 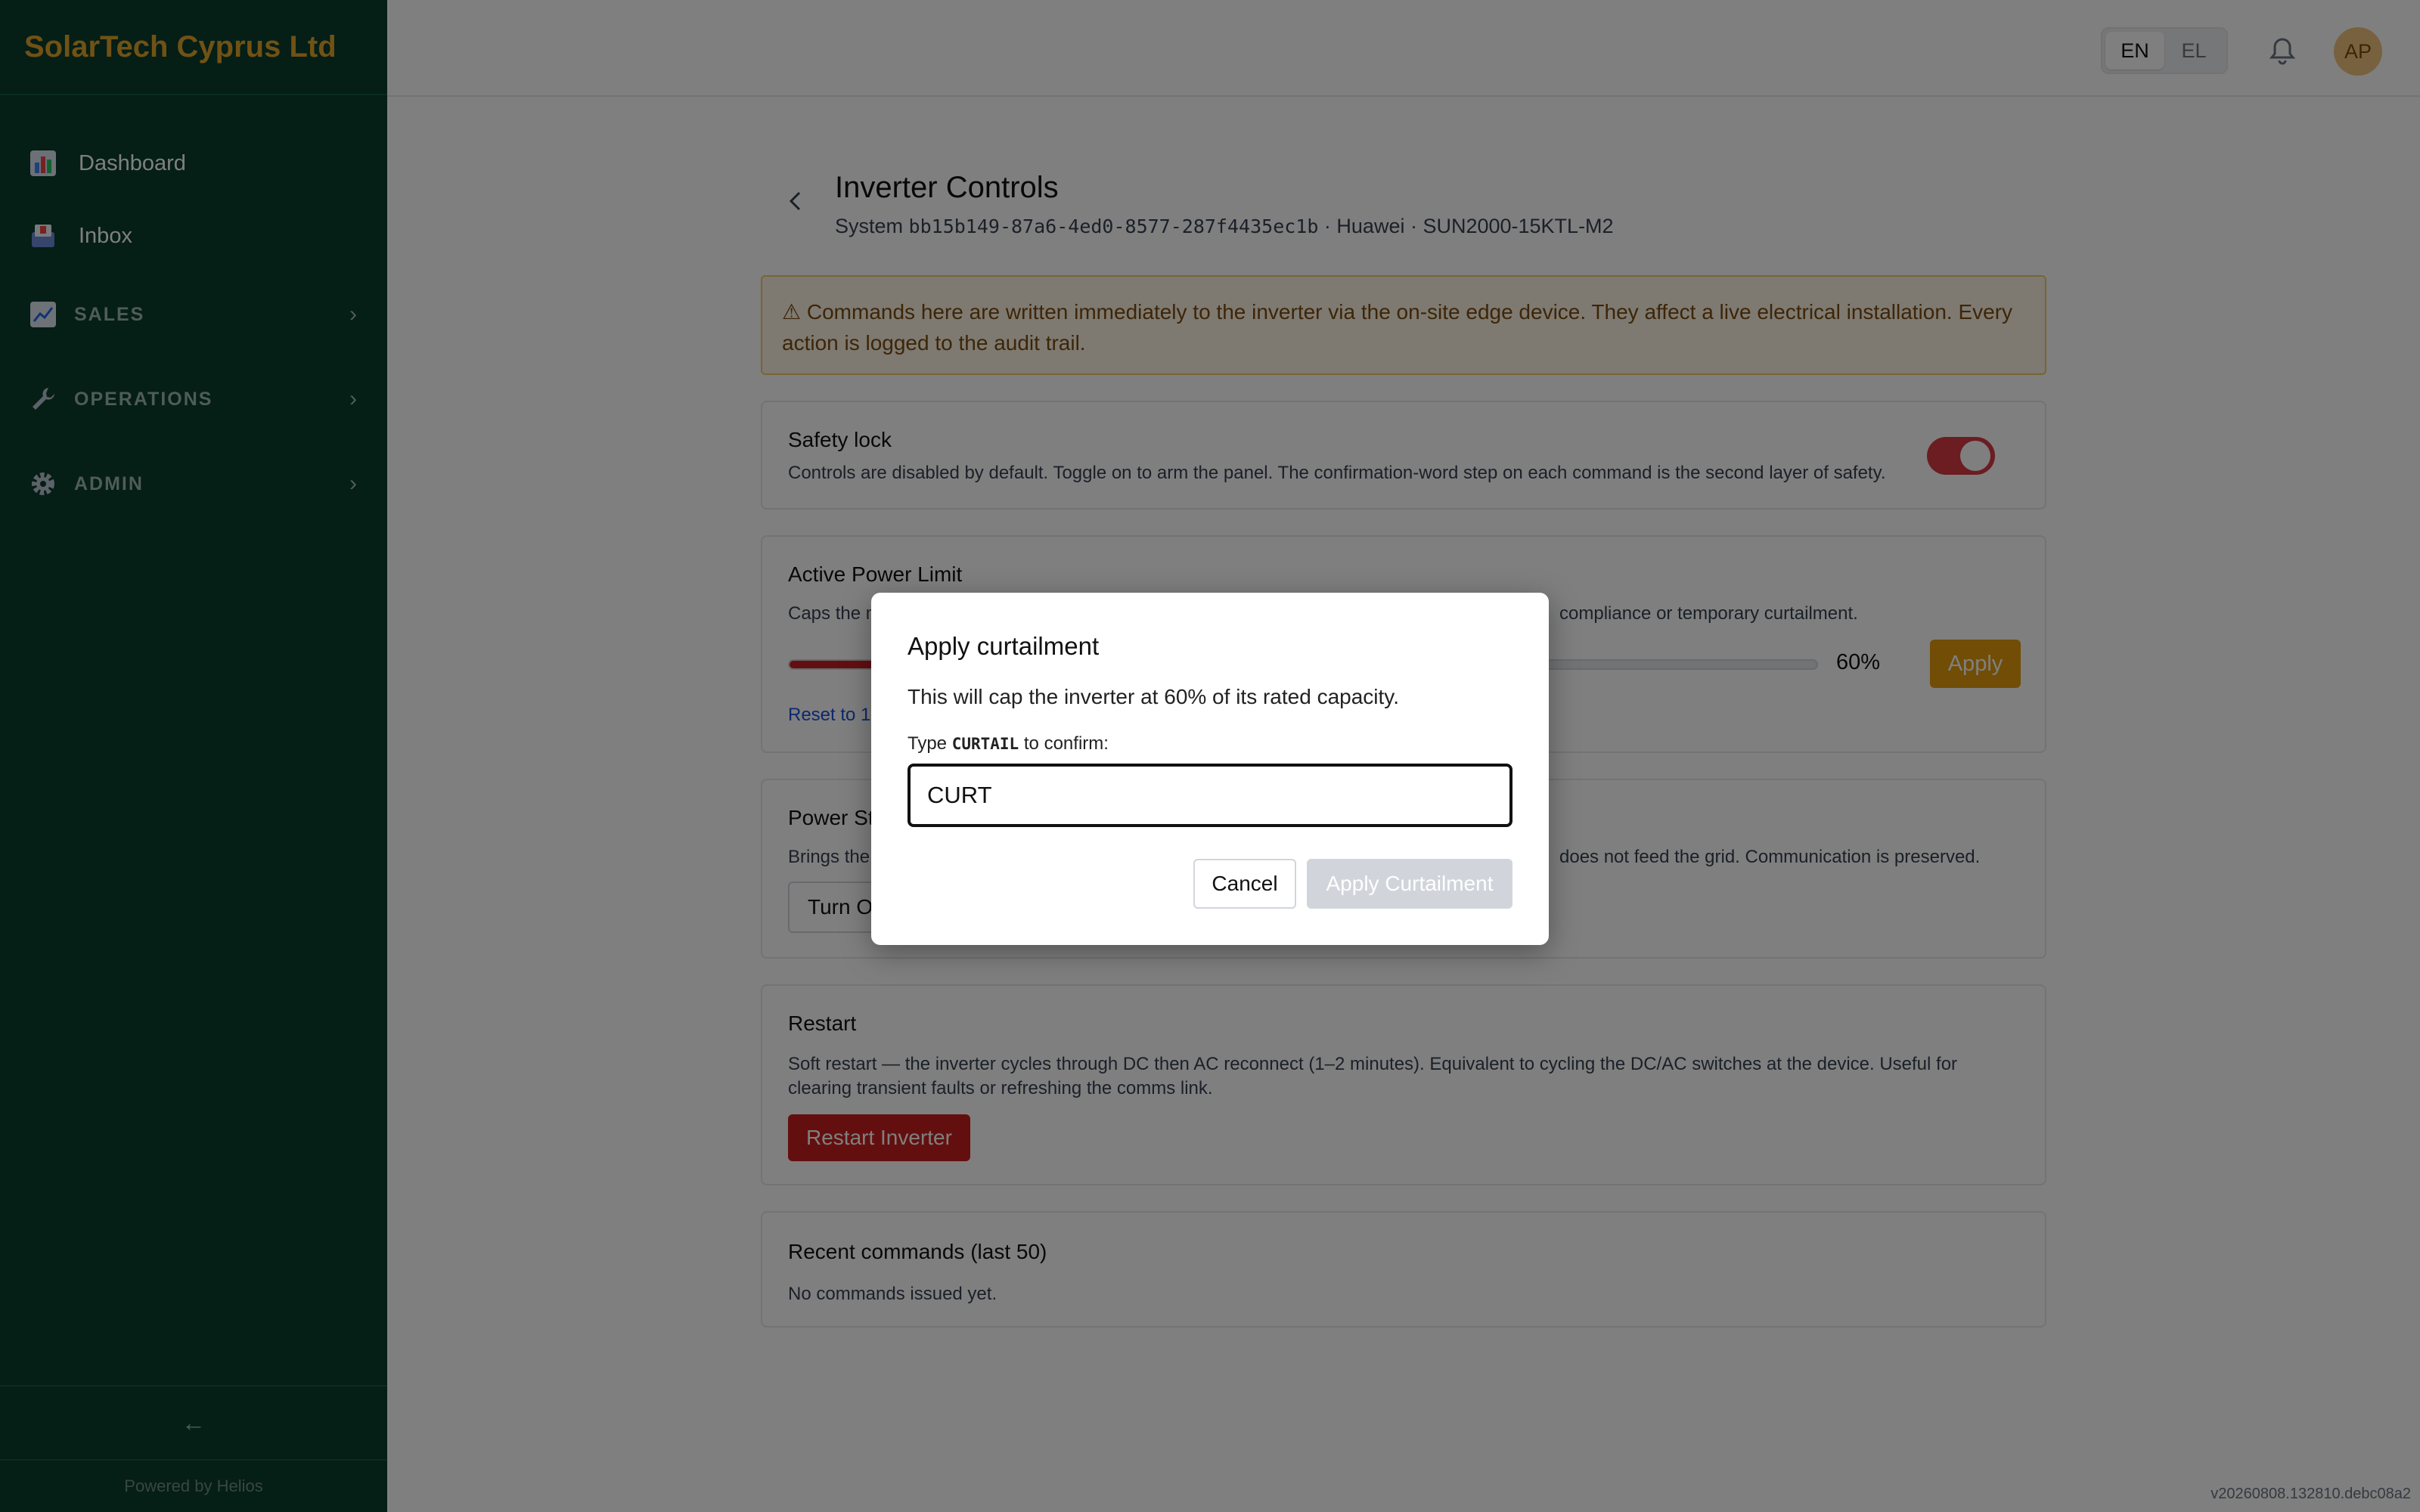 I want to click on label-prefix: Type, so click(x=928, y=743).